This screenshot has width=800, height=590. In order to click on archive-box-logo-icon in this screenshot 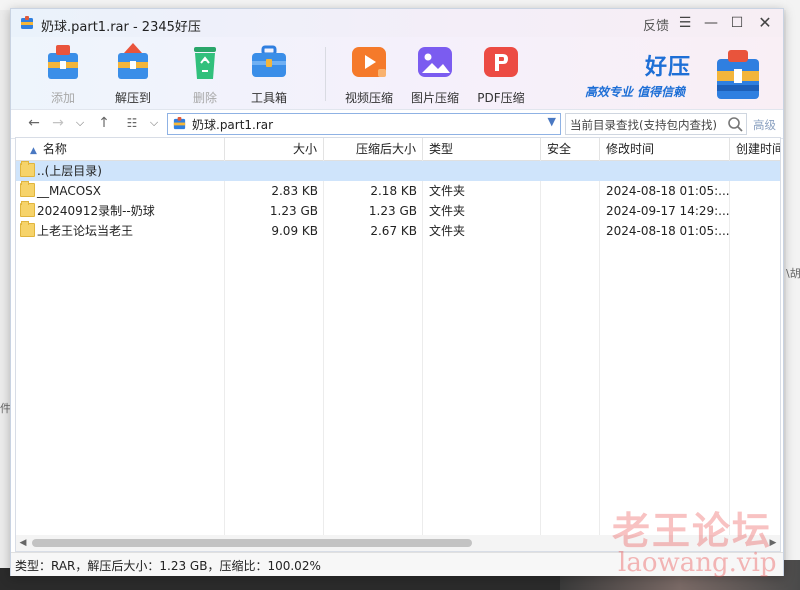, I will do `click(738, 74)`.